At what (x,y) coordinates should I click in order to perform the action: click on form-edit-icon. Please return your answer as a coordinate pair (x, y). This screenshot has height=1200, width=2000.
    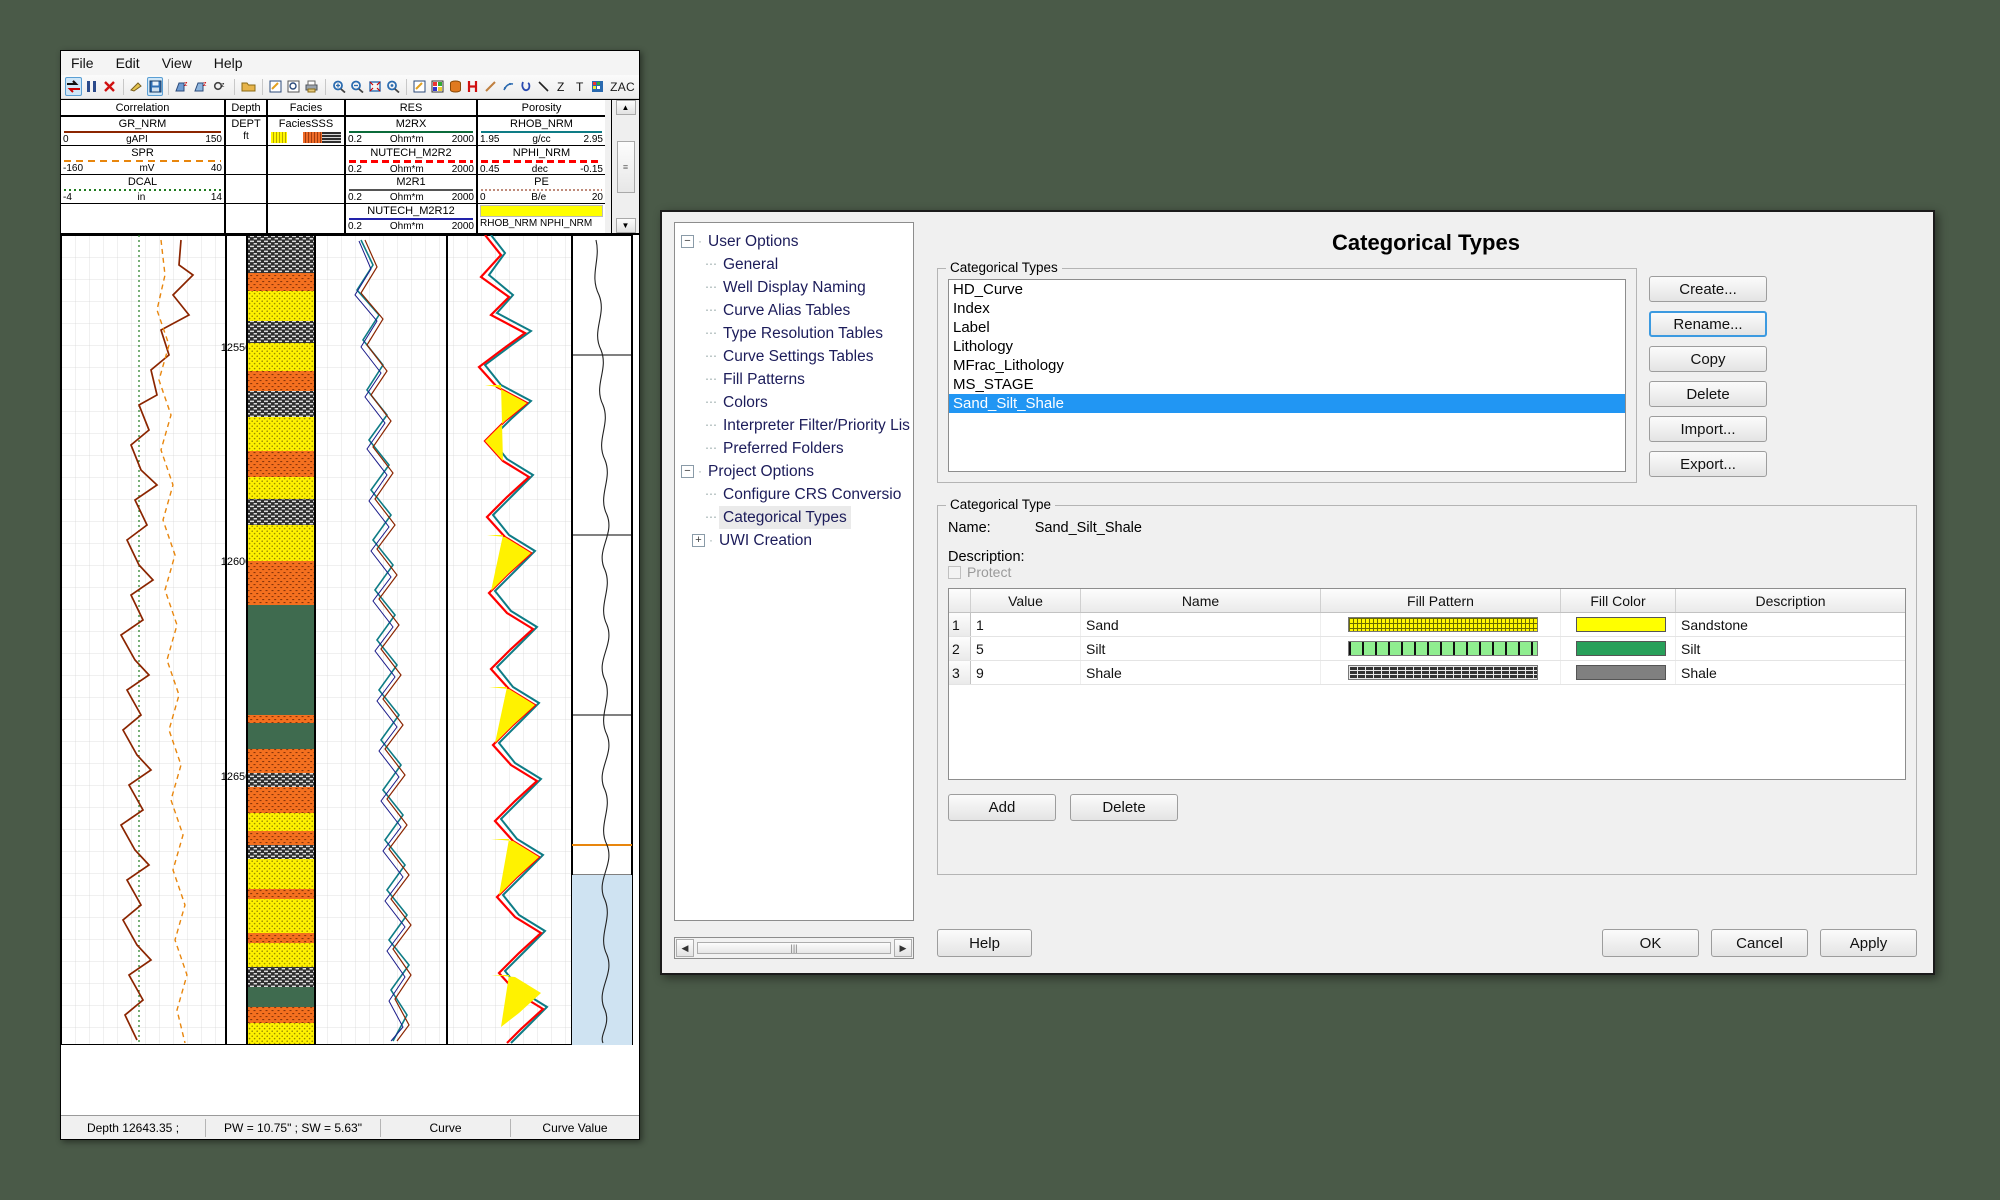
    Looking at the image, I should click on (276, 86).